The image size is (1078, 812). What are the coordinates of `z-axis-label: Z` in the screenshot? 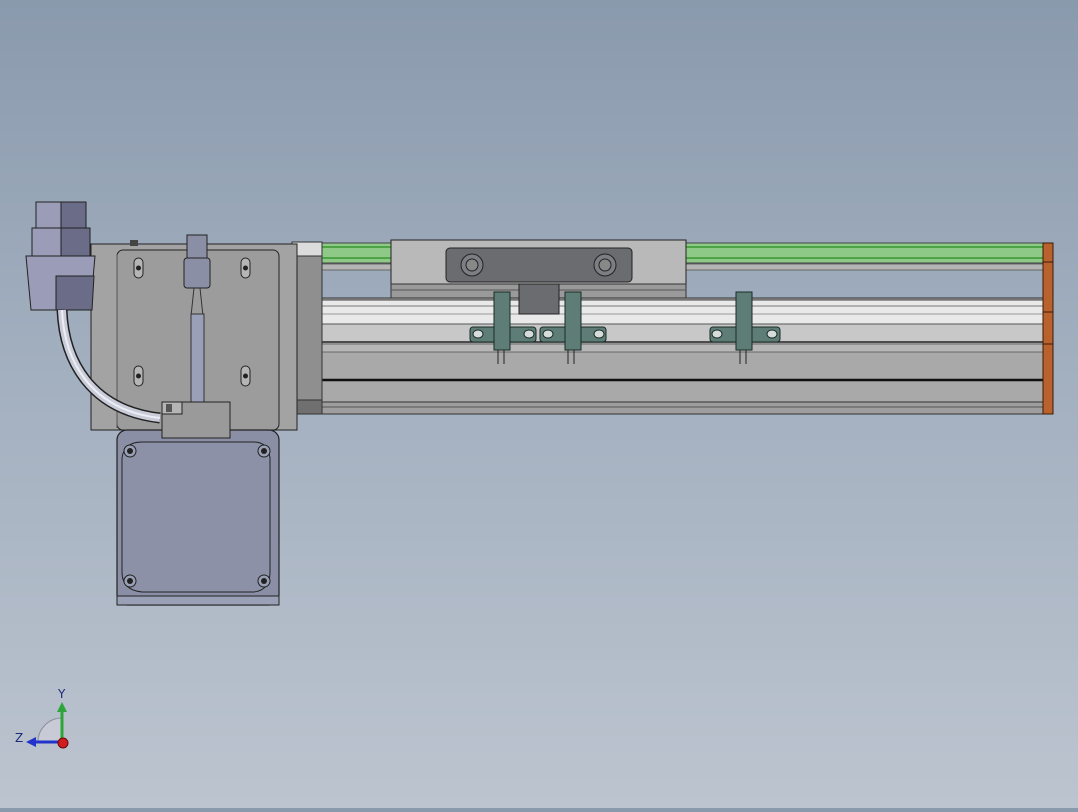 It's located at (19, 738).